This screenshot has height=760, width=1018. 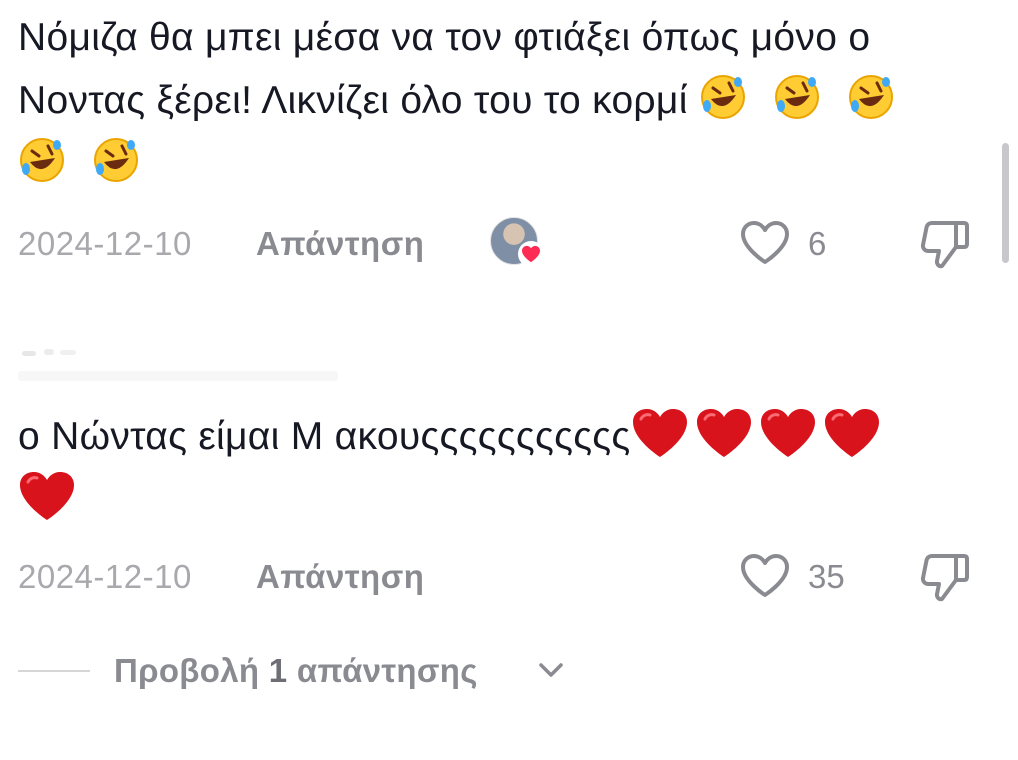 What do you see at coordinates (278, 670) in the screenshot?
I see `view-replies-count: 1` at bounding box center [278, 670].